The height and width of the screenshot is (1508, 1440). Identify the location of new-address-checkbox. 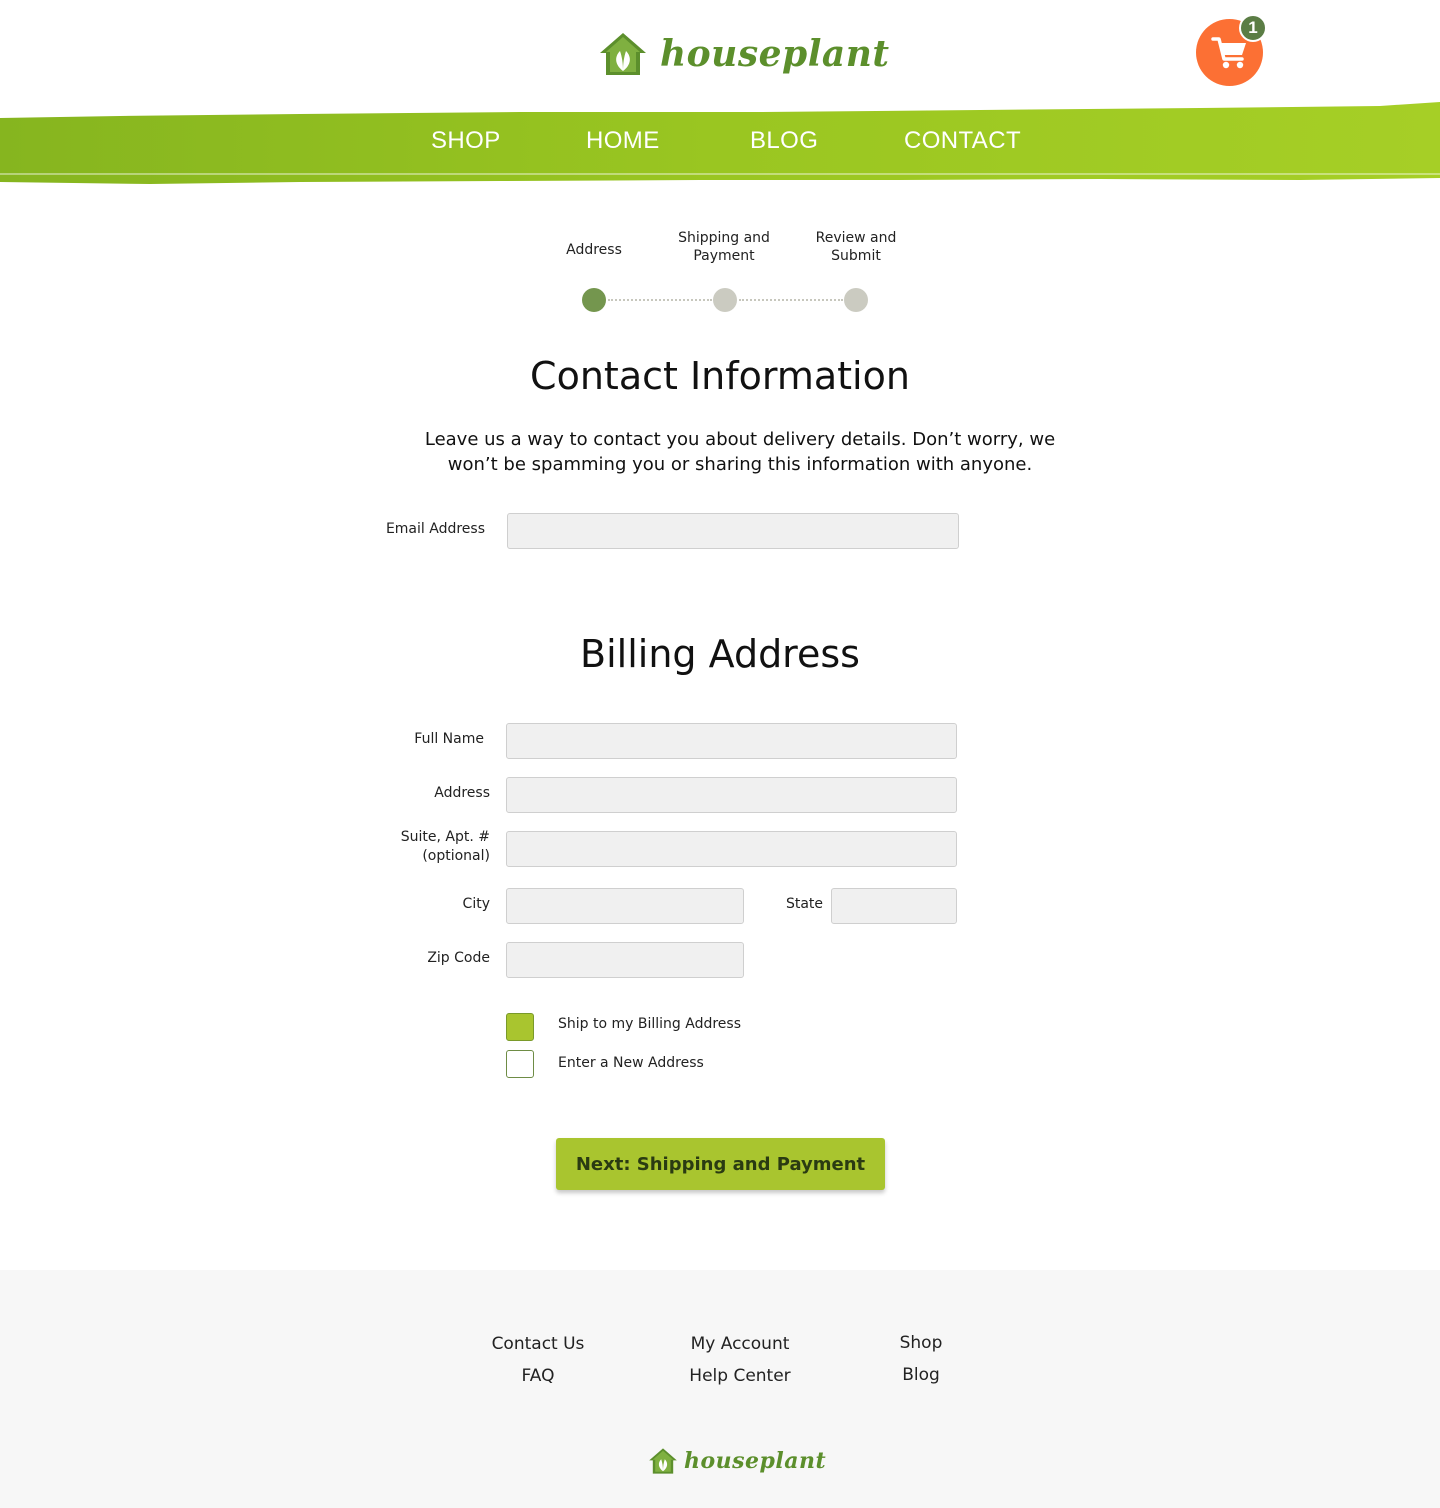
(520, 1064).